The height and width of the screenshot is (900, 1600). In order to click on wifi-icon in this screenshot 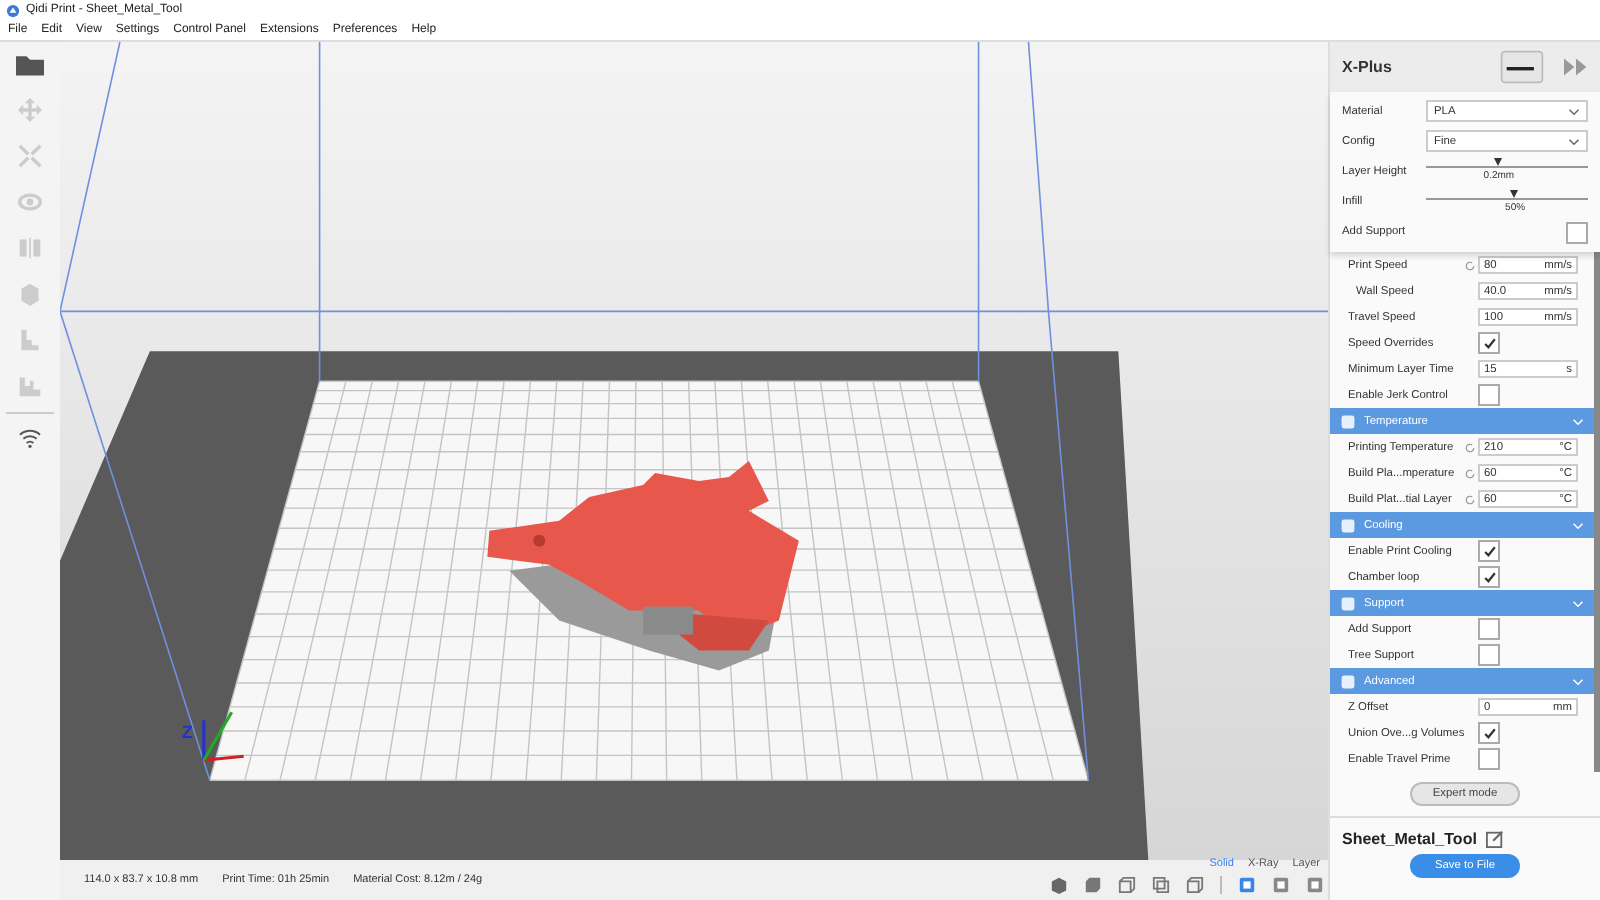, I will do `click(30, 438)`.